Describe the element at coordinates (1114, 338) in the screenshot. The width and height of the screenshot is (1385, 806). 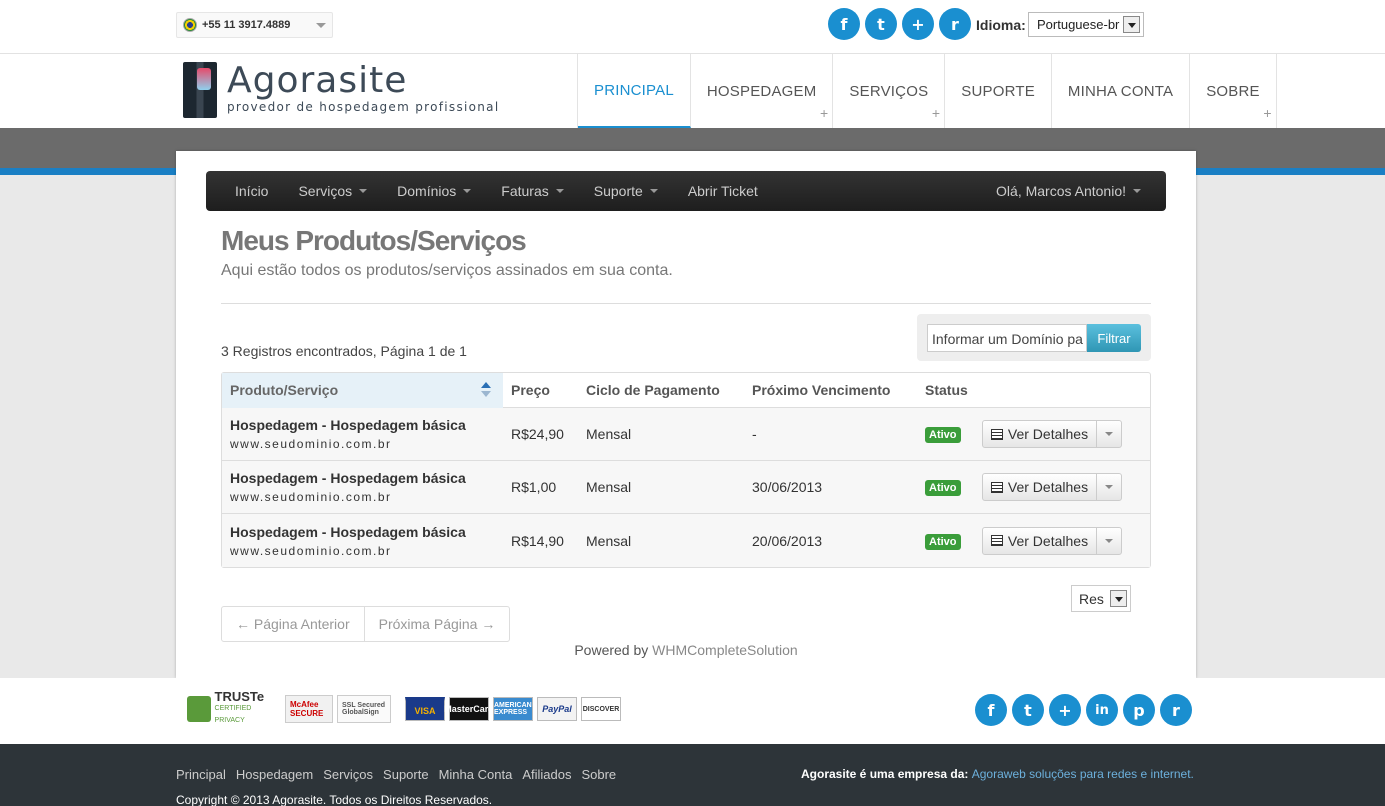
I see `filter-button: Filtrar` at that location.